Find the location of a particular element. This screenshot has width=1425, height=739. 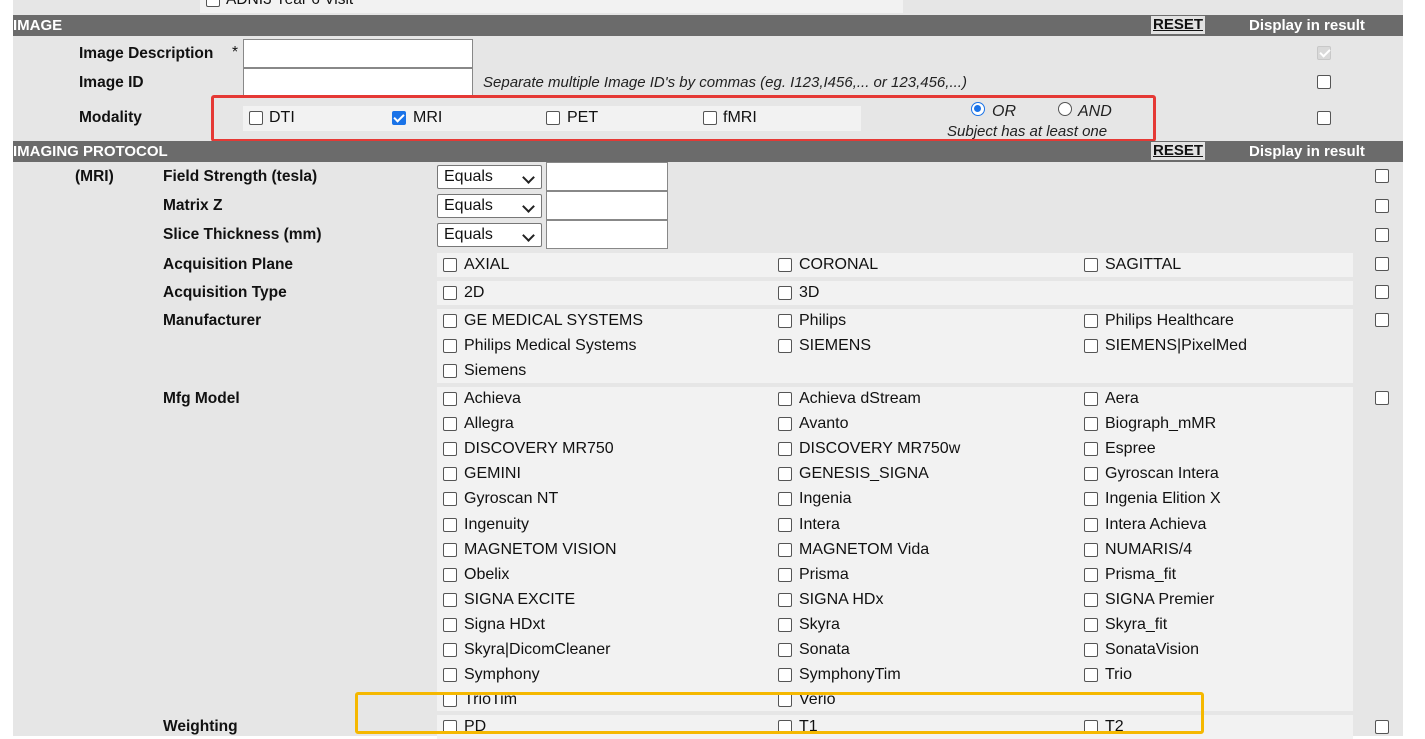

acquisition-plane-option-axial-checkbox is located at coordinates (450, 267).